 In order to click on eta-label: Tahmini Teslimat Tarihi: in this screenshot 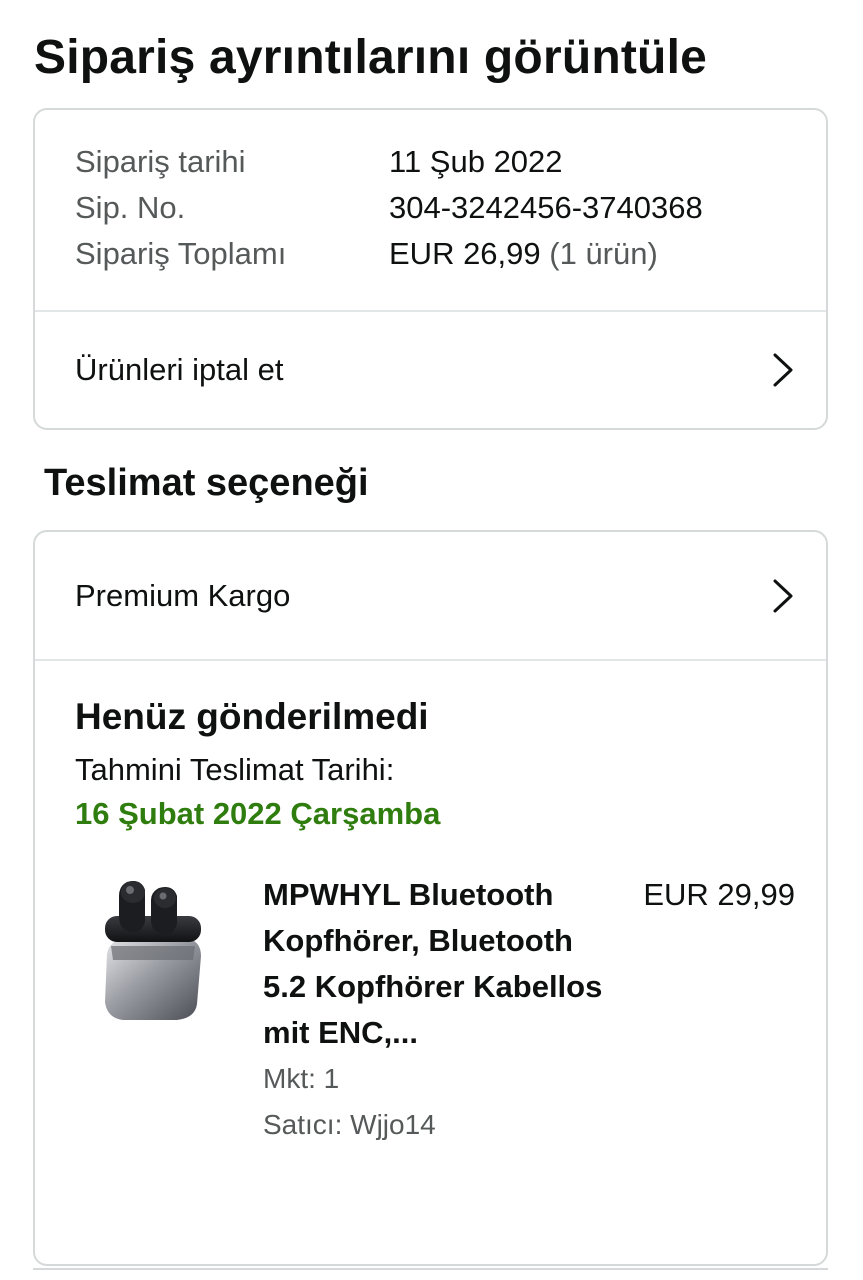, I will do `click(235, 769)`.